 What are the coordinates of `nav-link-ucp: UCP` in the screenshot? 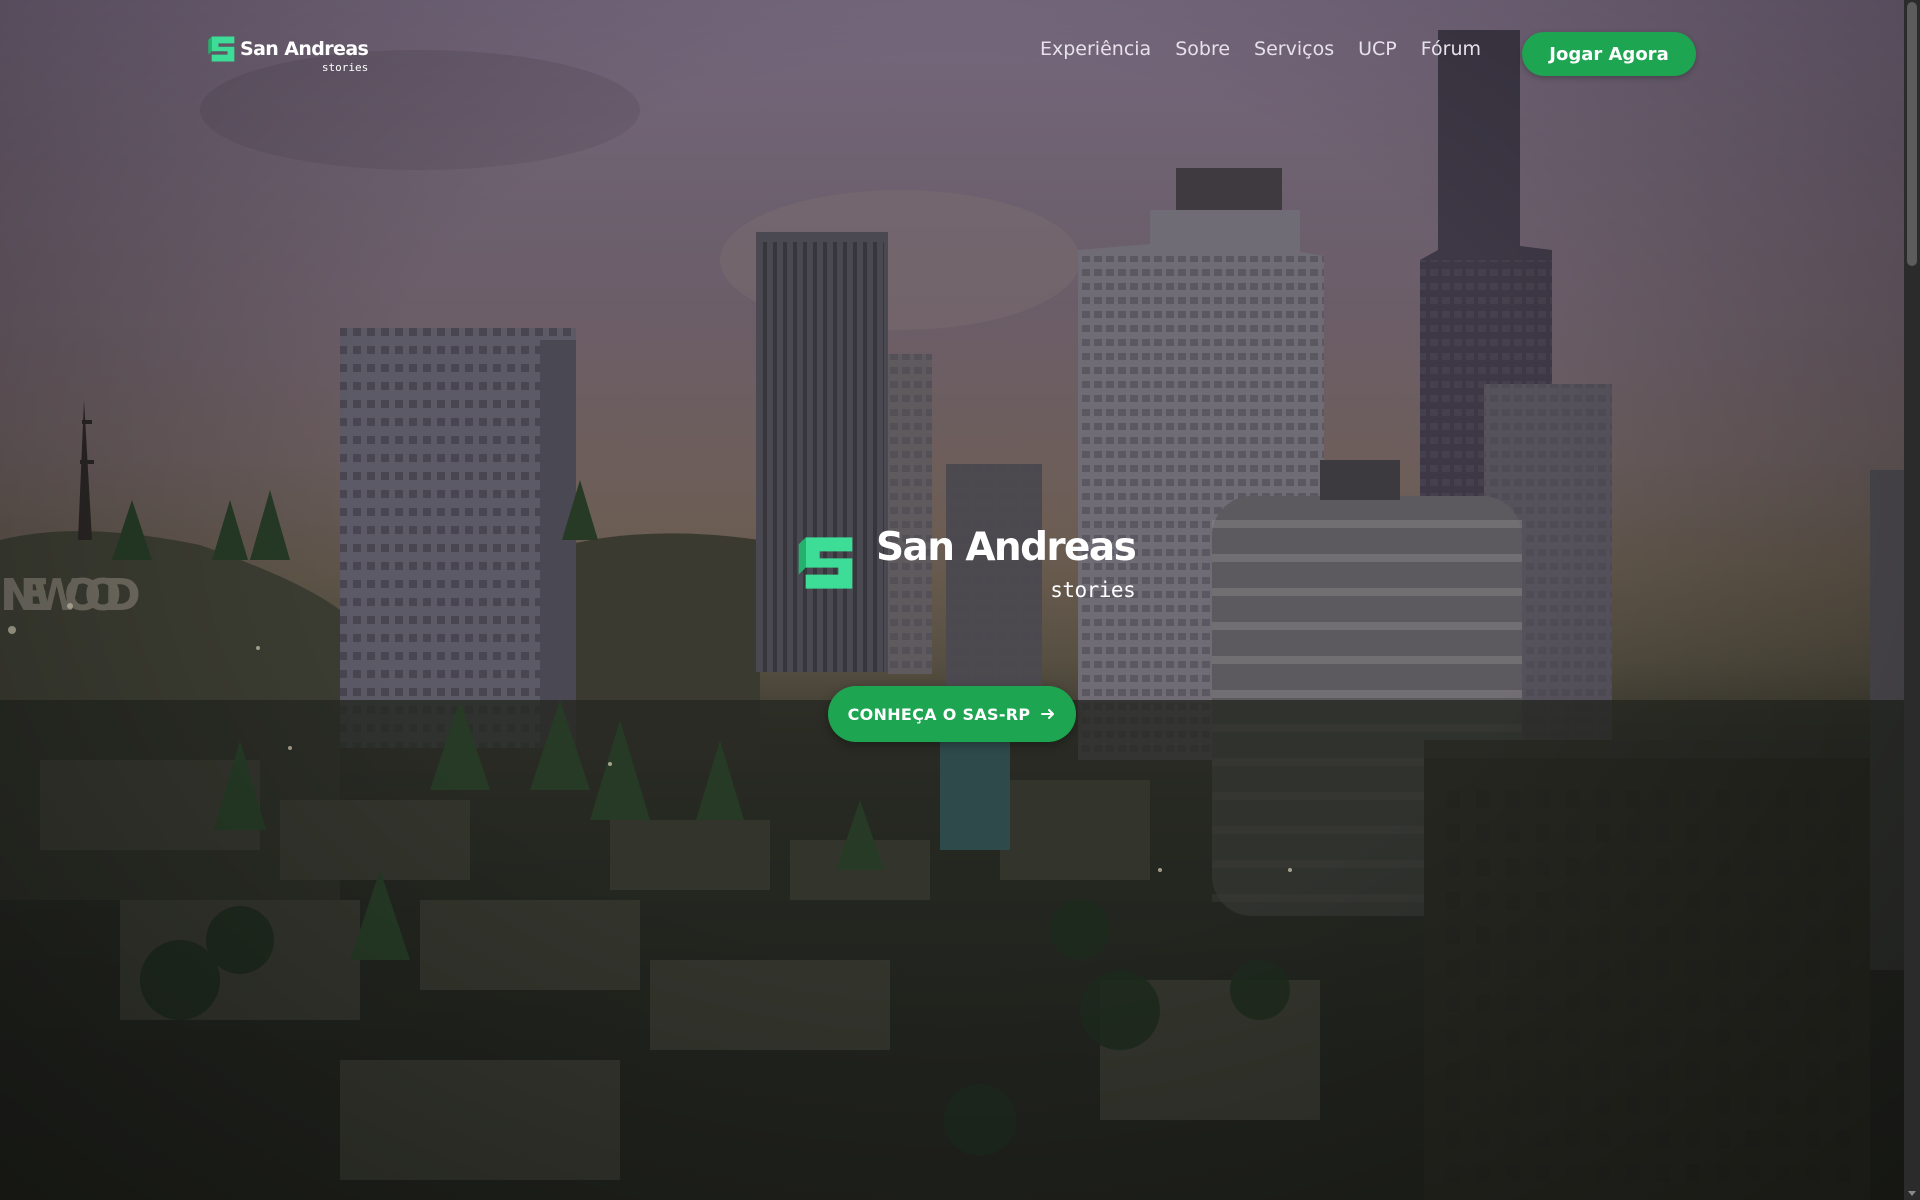 It's located at (1377, 49).